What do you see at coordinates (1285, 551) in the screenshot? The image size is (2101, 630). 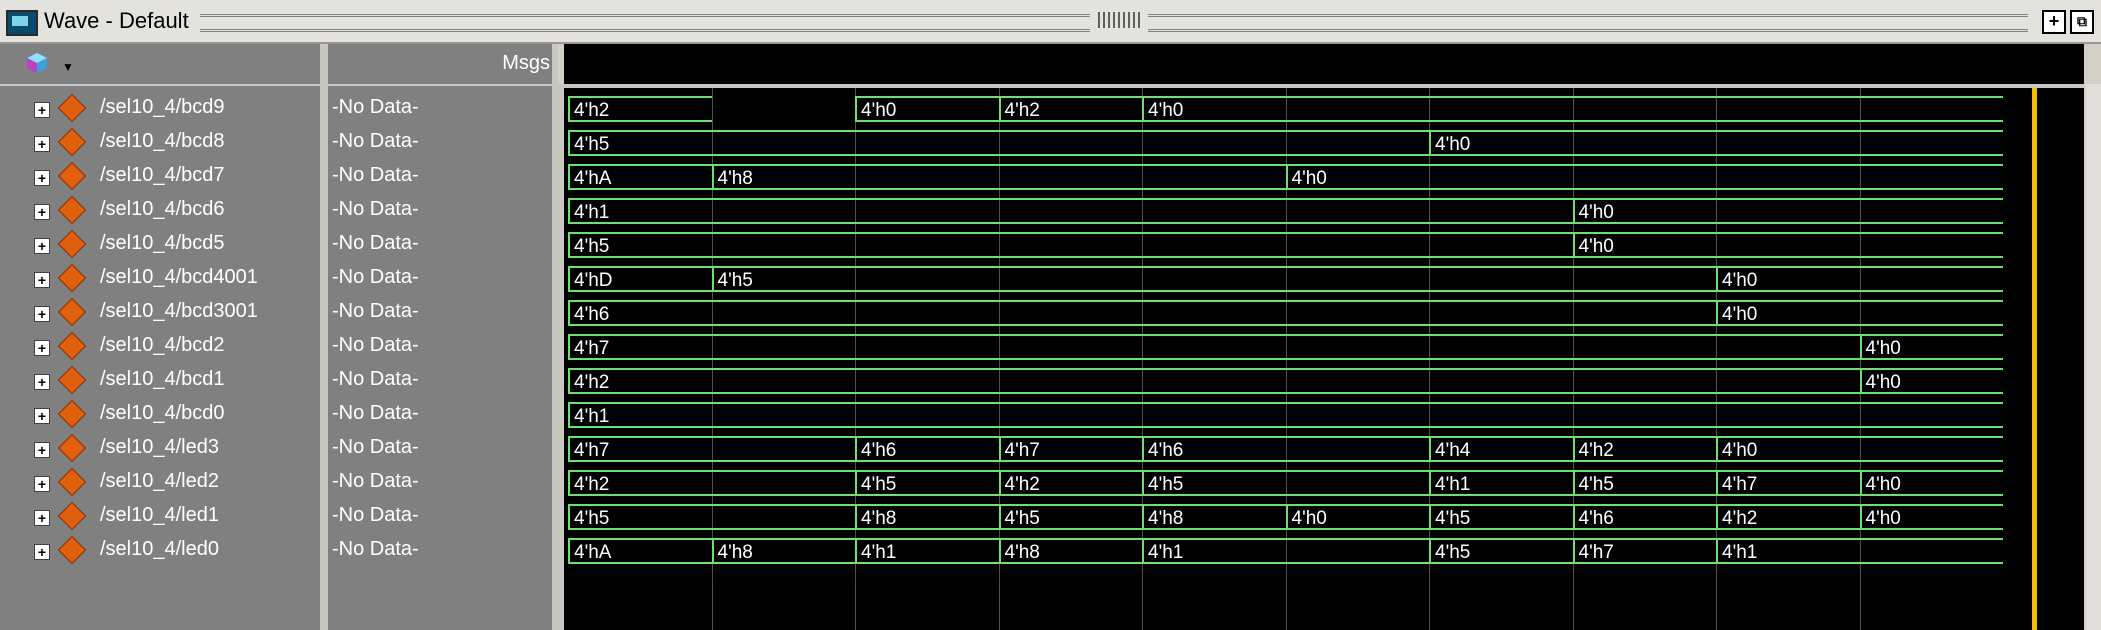 I see `wave-segment: 4'h1` at bounding box center [1285, 551].